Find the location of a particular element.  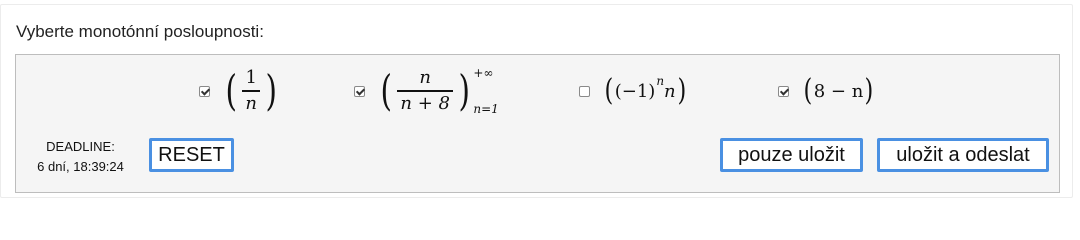

option-3-expression: ( (−1) n n ) is located at coordinates (645, 90).